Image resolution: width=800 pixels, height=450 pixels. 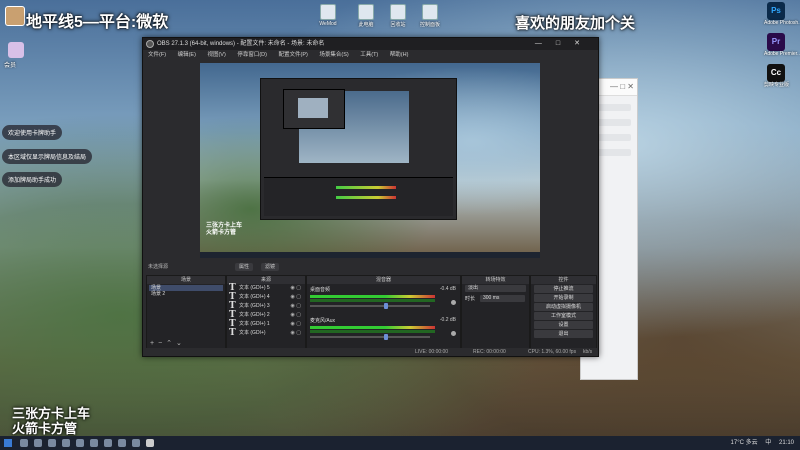 What do you see at coordinates (398, 16) in the screenshot?
I see `desktop-icon-recycle-bin: 回收站` at bounding box center [398, 16].